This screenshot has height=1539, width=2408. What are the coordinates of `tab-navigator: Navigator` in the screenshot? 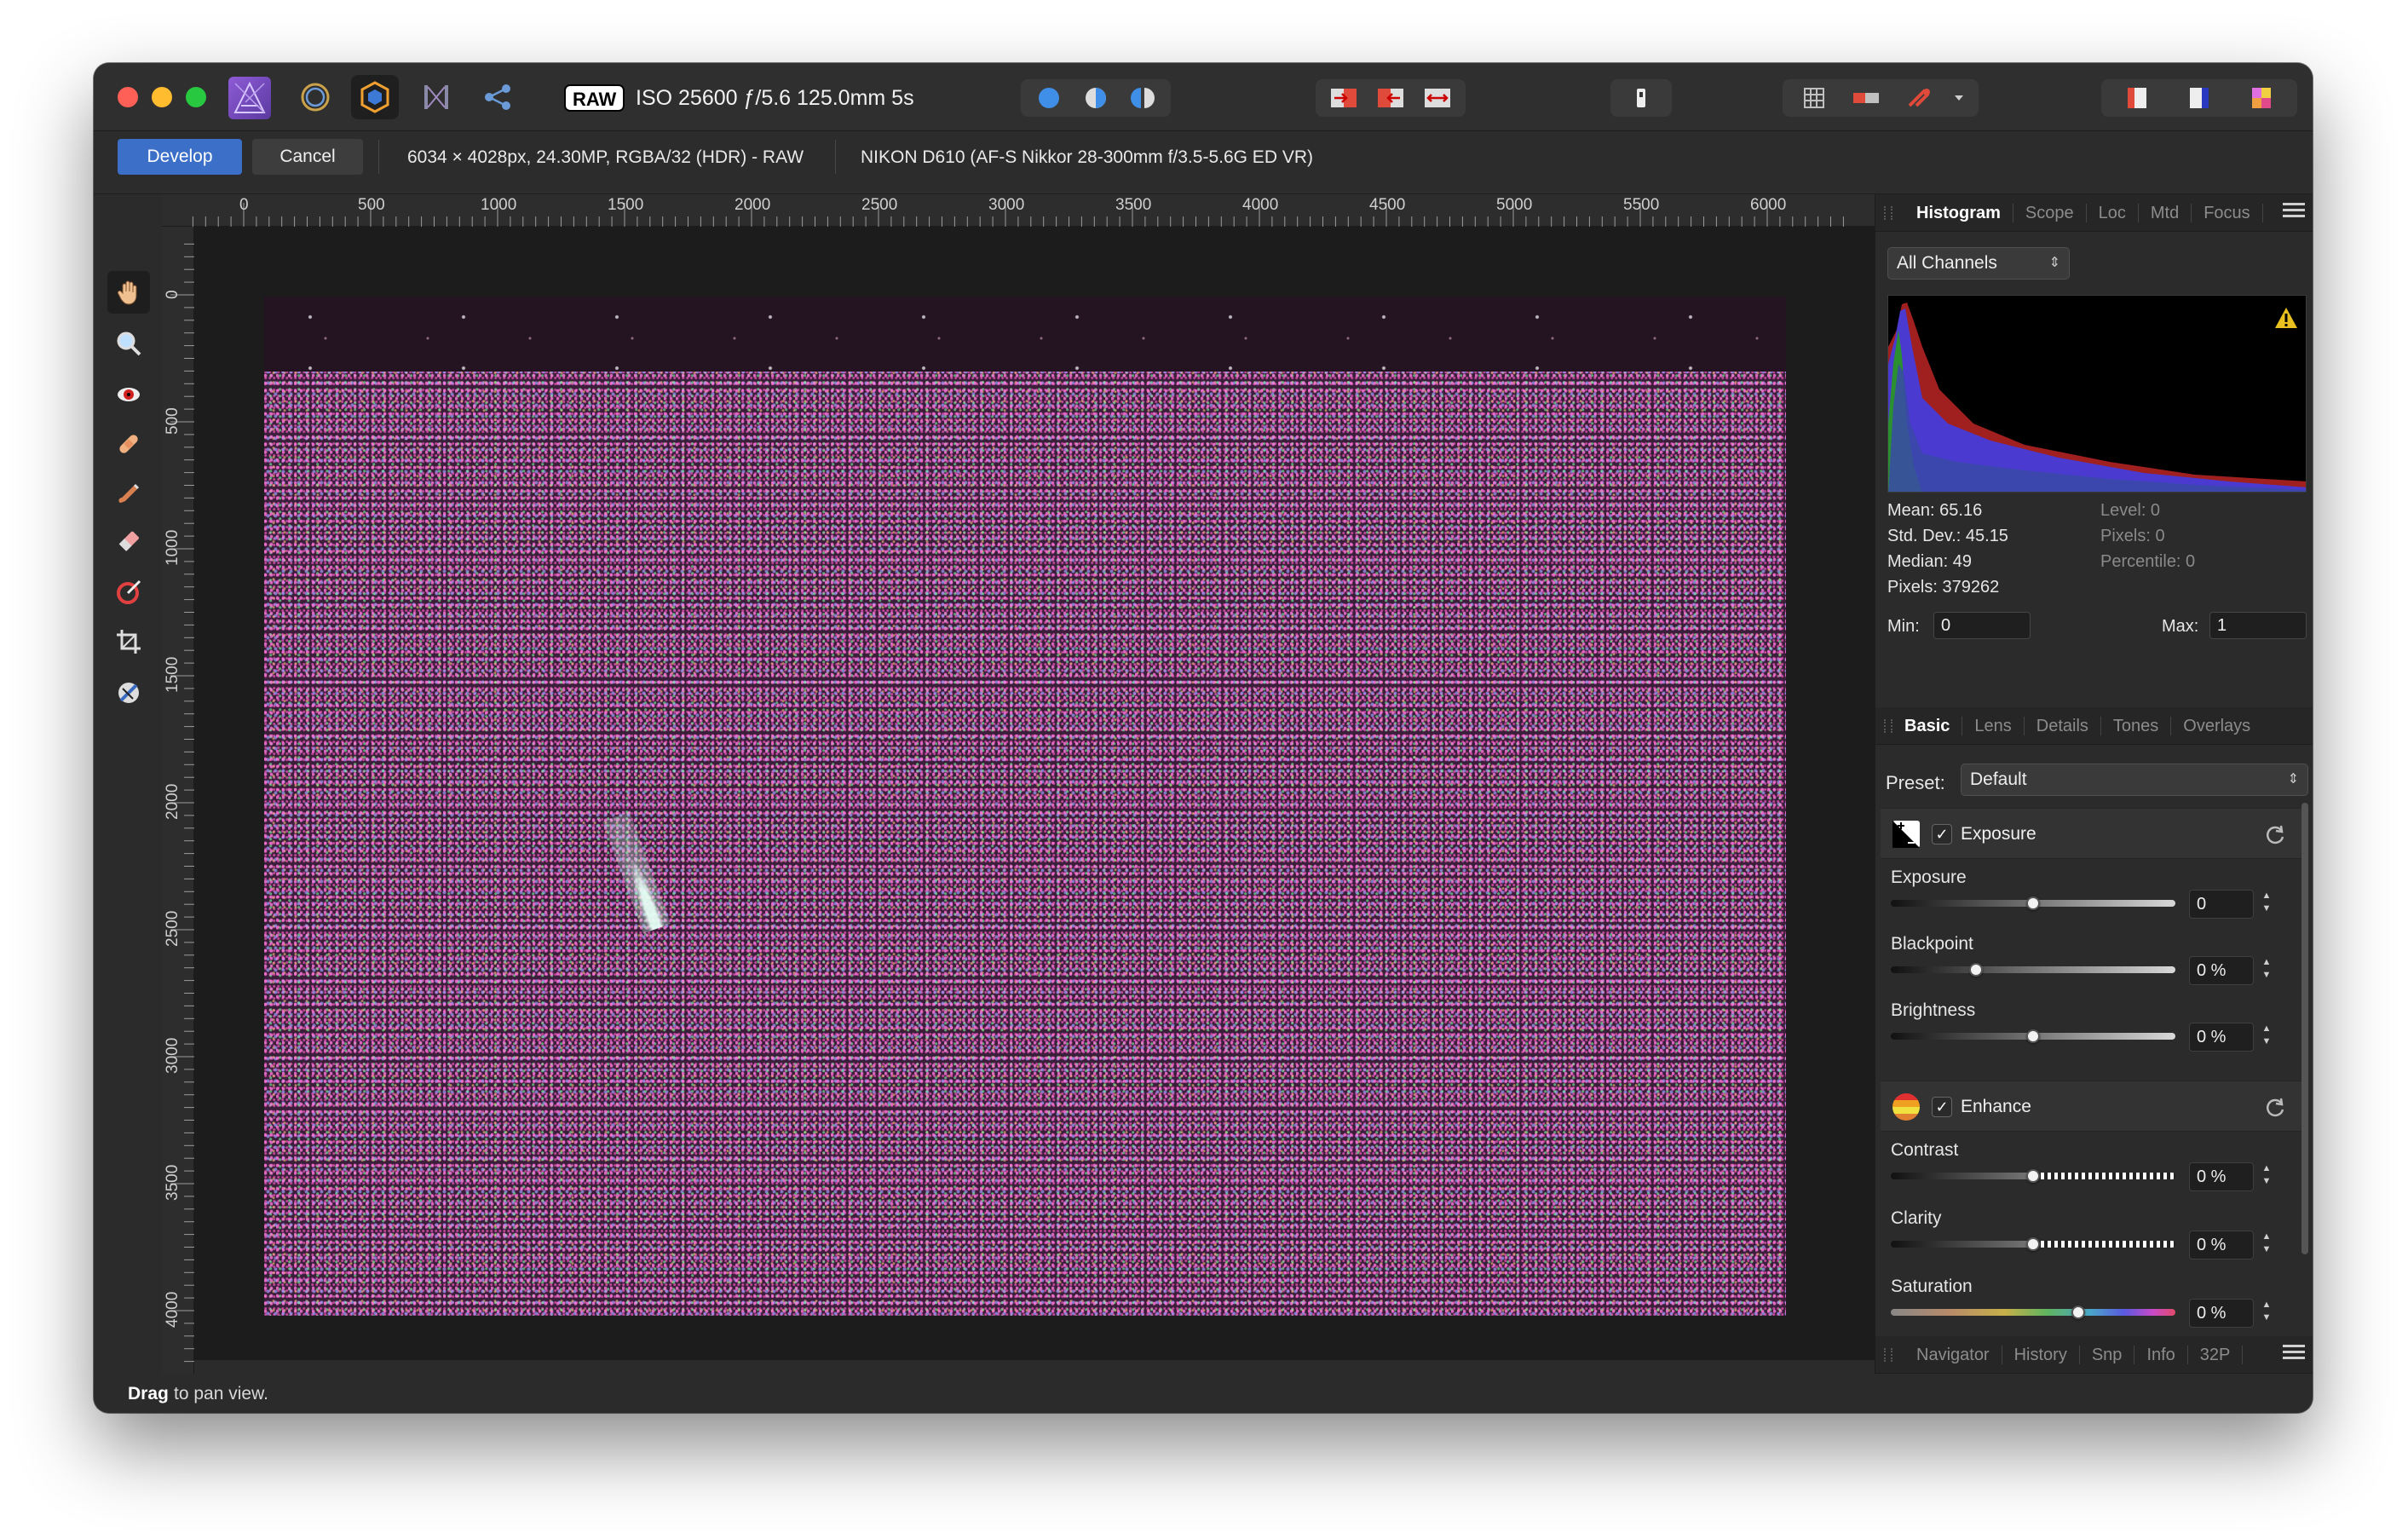 It's located at (1953, 1354).